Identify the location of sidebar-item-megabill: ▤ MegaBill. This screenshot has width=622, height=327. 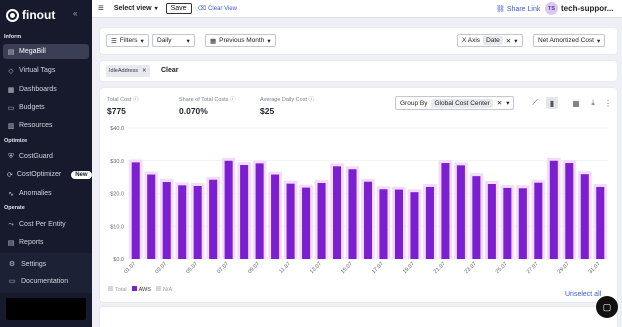
(46, 51).